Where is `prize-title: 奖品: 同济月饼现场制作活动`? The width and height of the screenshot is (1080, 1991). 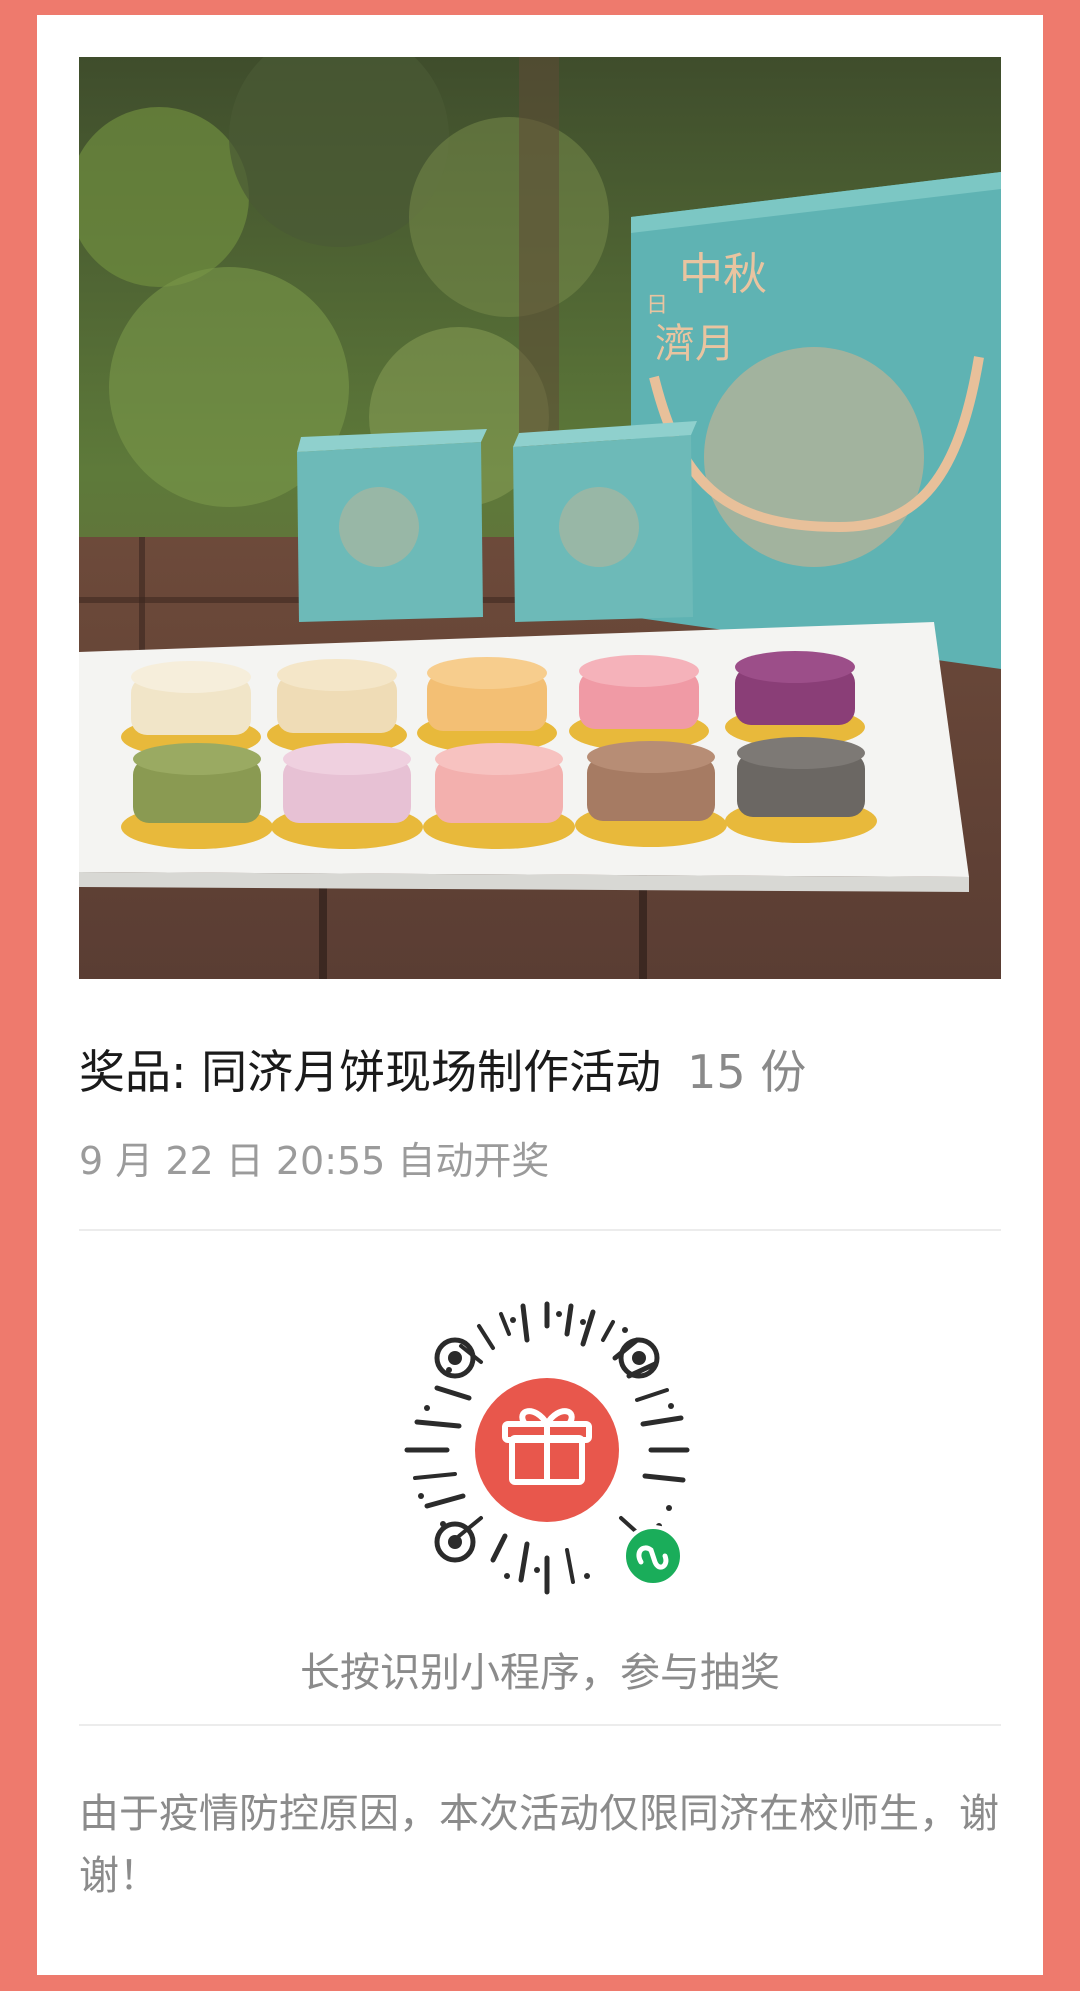
prize-title: 奖品: 同济月饼现场制作活动 is located at coordinates (370, 1072).